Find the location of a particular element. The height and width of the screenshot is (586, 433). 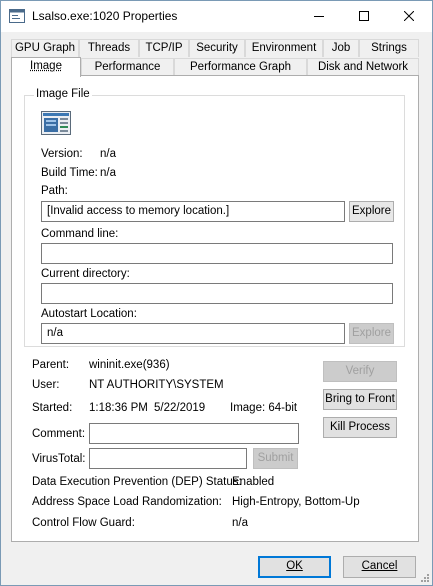

executable-icon is located at coordinates (56, 123).